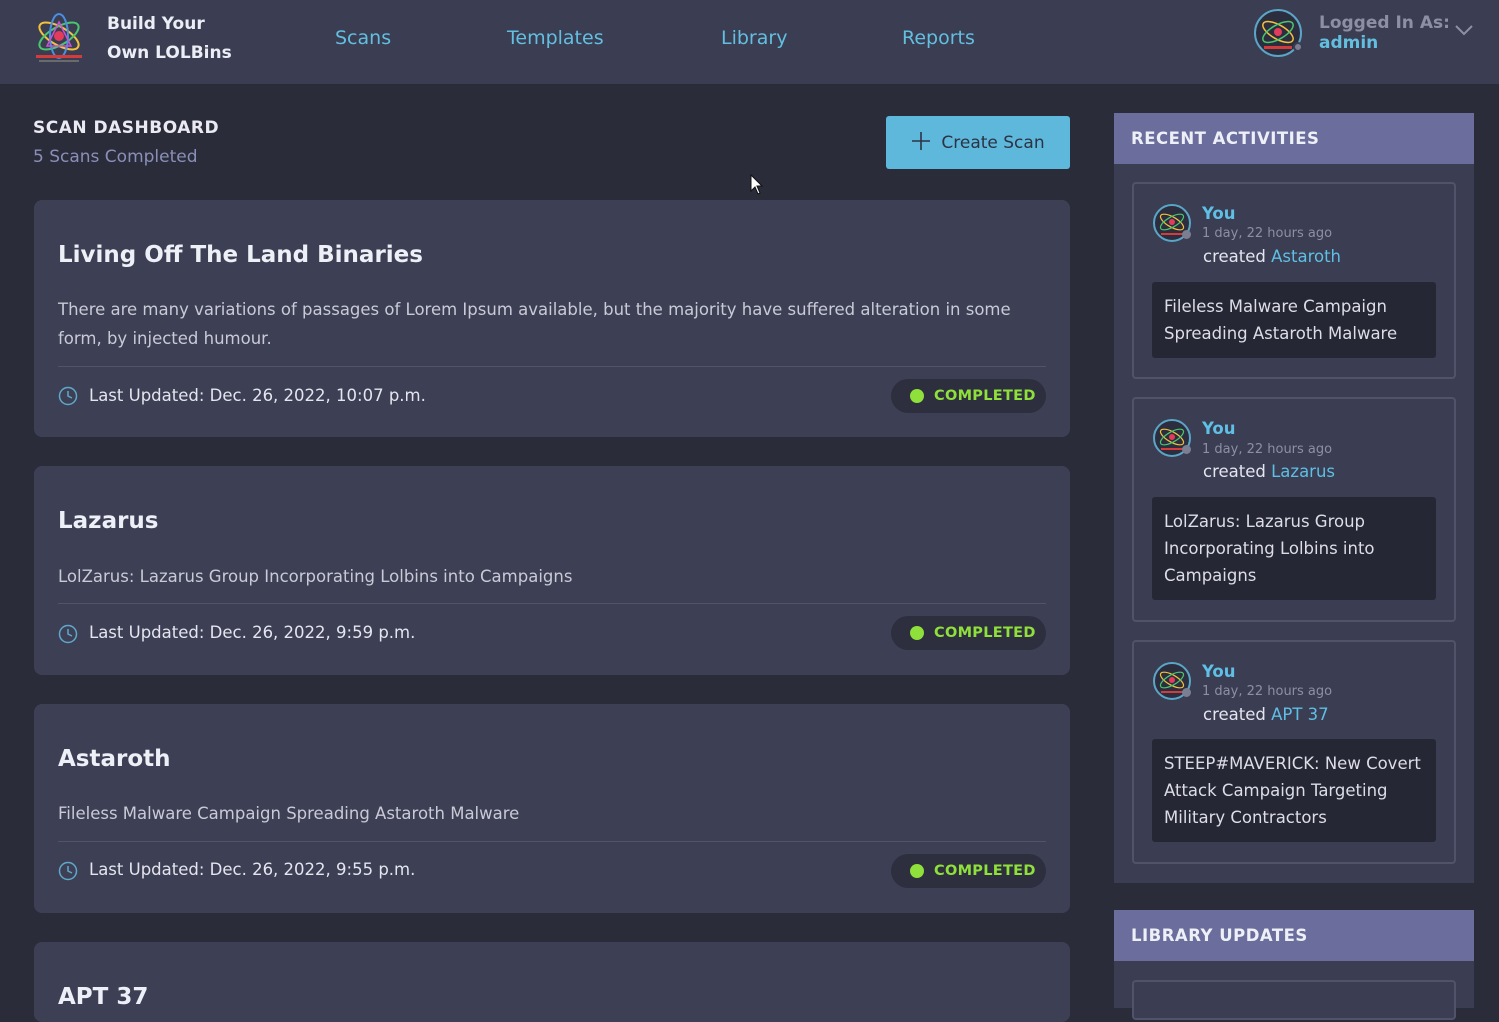 The height and width of the screenshot is (1022, 1499). Describe the element at coordinates (103, 997) in the screenshot. I see `scan-title: APT 37` at that location.